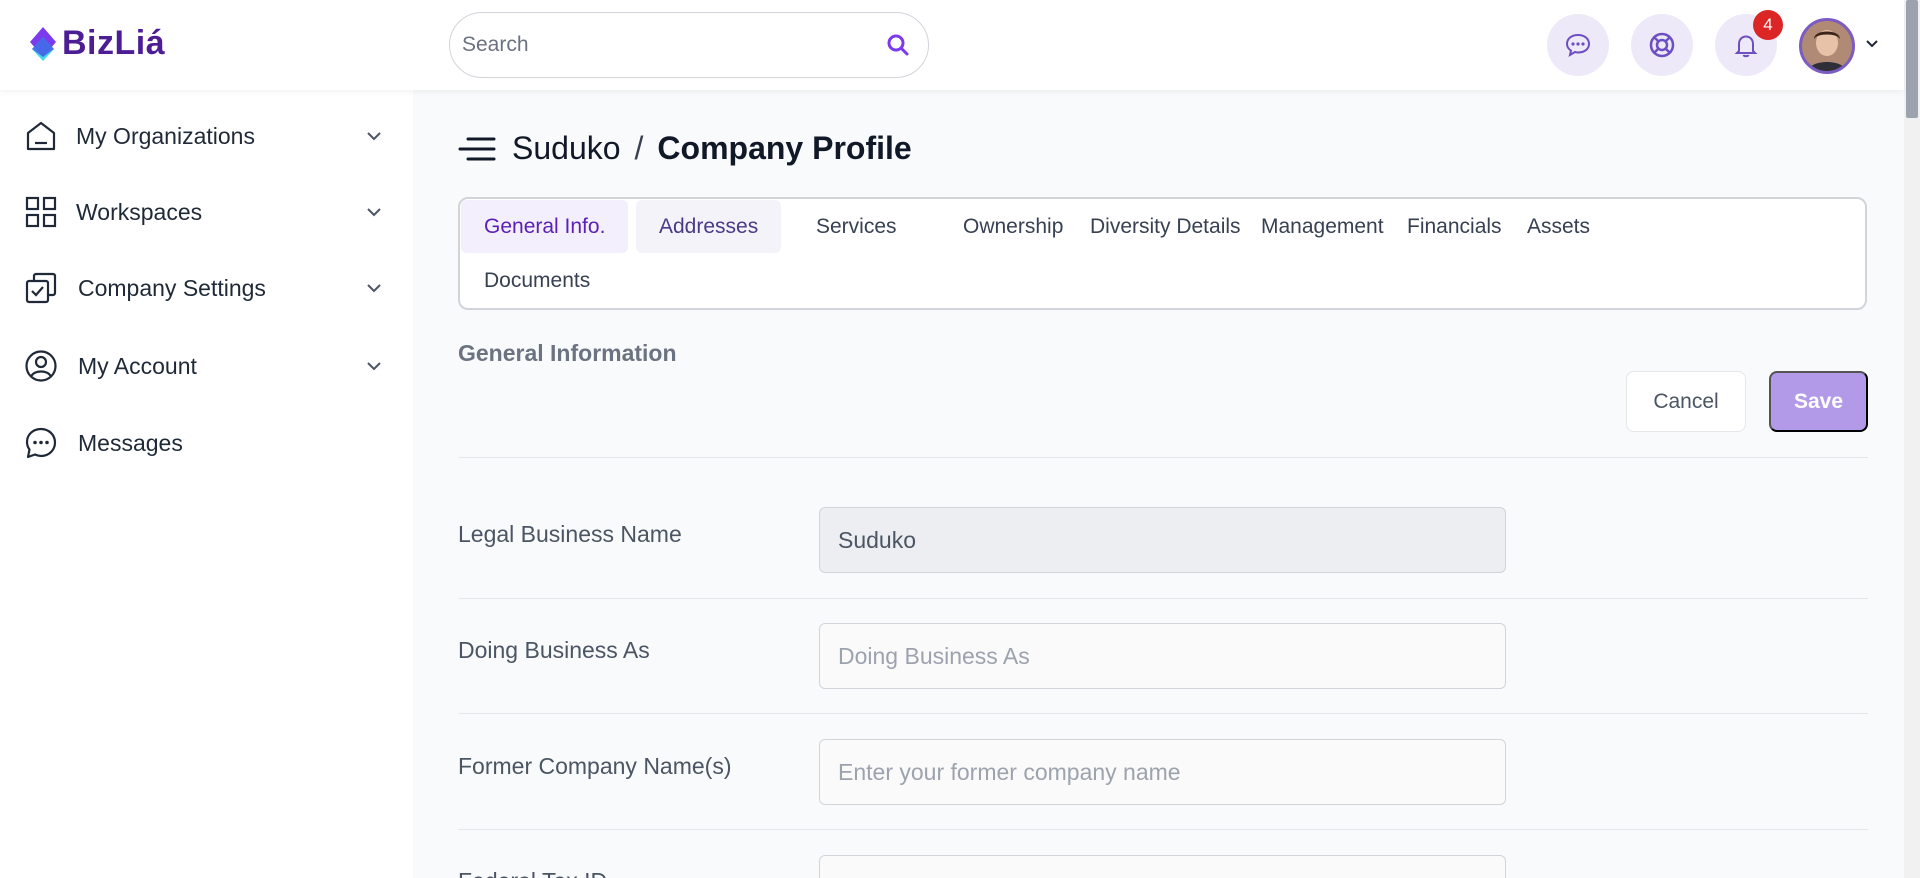  Describe the element at coordinates (41, 136) in the screenshot. I see `home-icon` at that location.